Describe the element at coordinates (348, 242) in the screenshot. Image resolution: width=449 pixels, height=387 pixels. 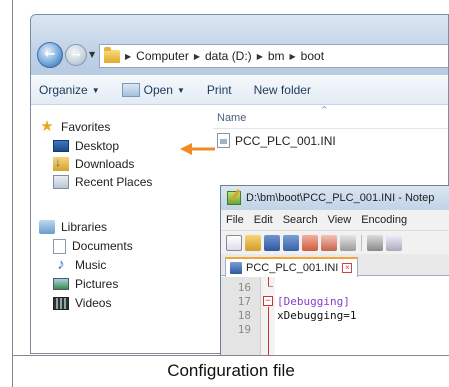
I see `print-icon` at that location.